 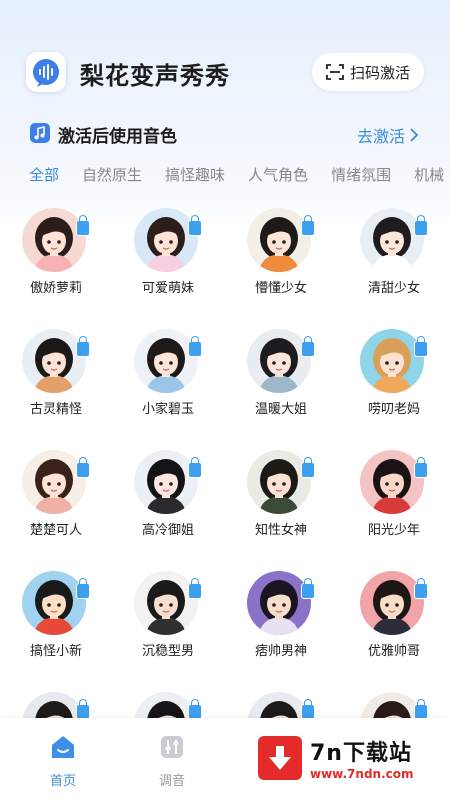 What do you see at coordinates (155, 76) in the screenshot?
I see `app-title: 梨花变声秀秀` at bounding box center [155, 76].